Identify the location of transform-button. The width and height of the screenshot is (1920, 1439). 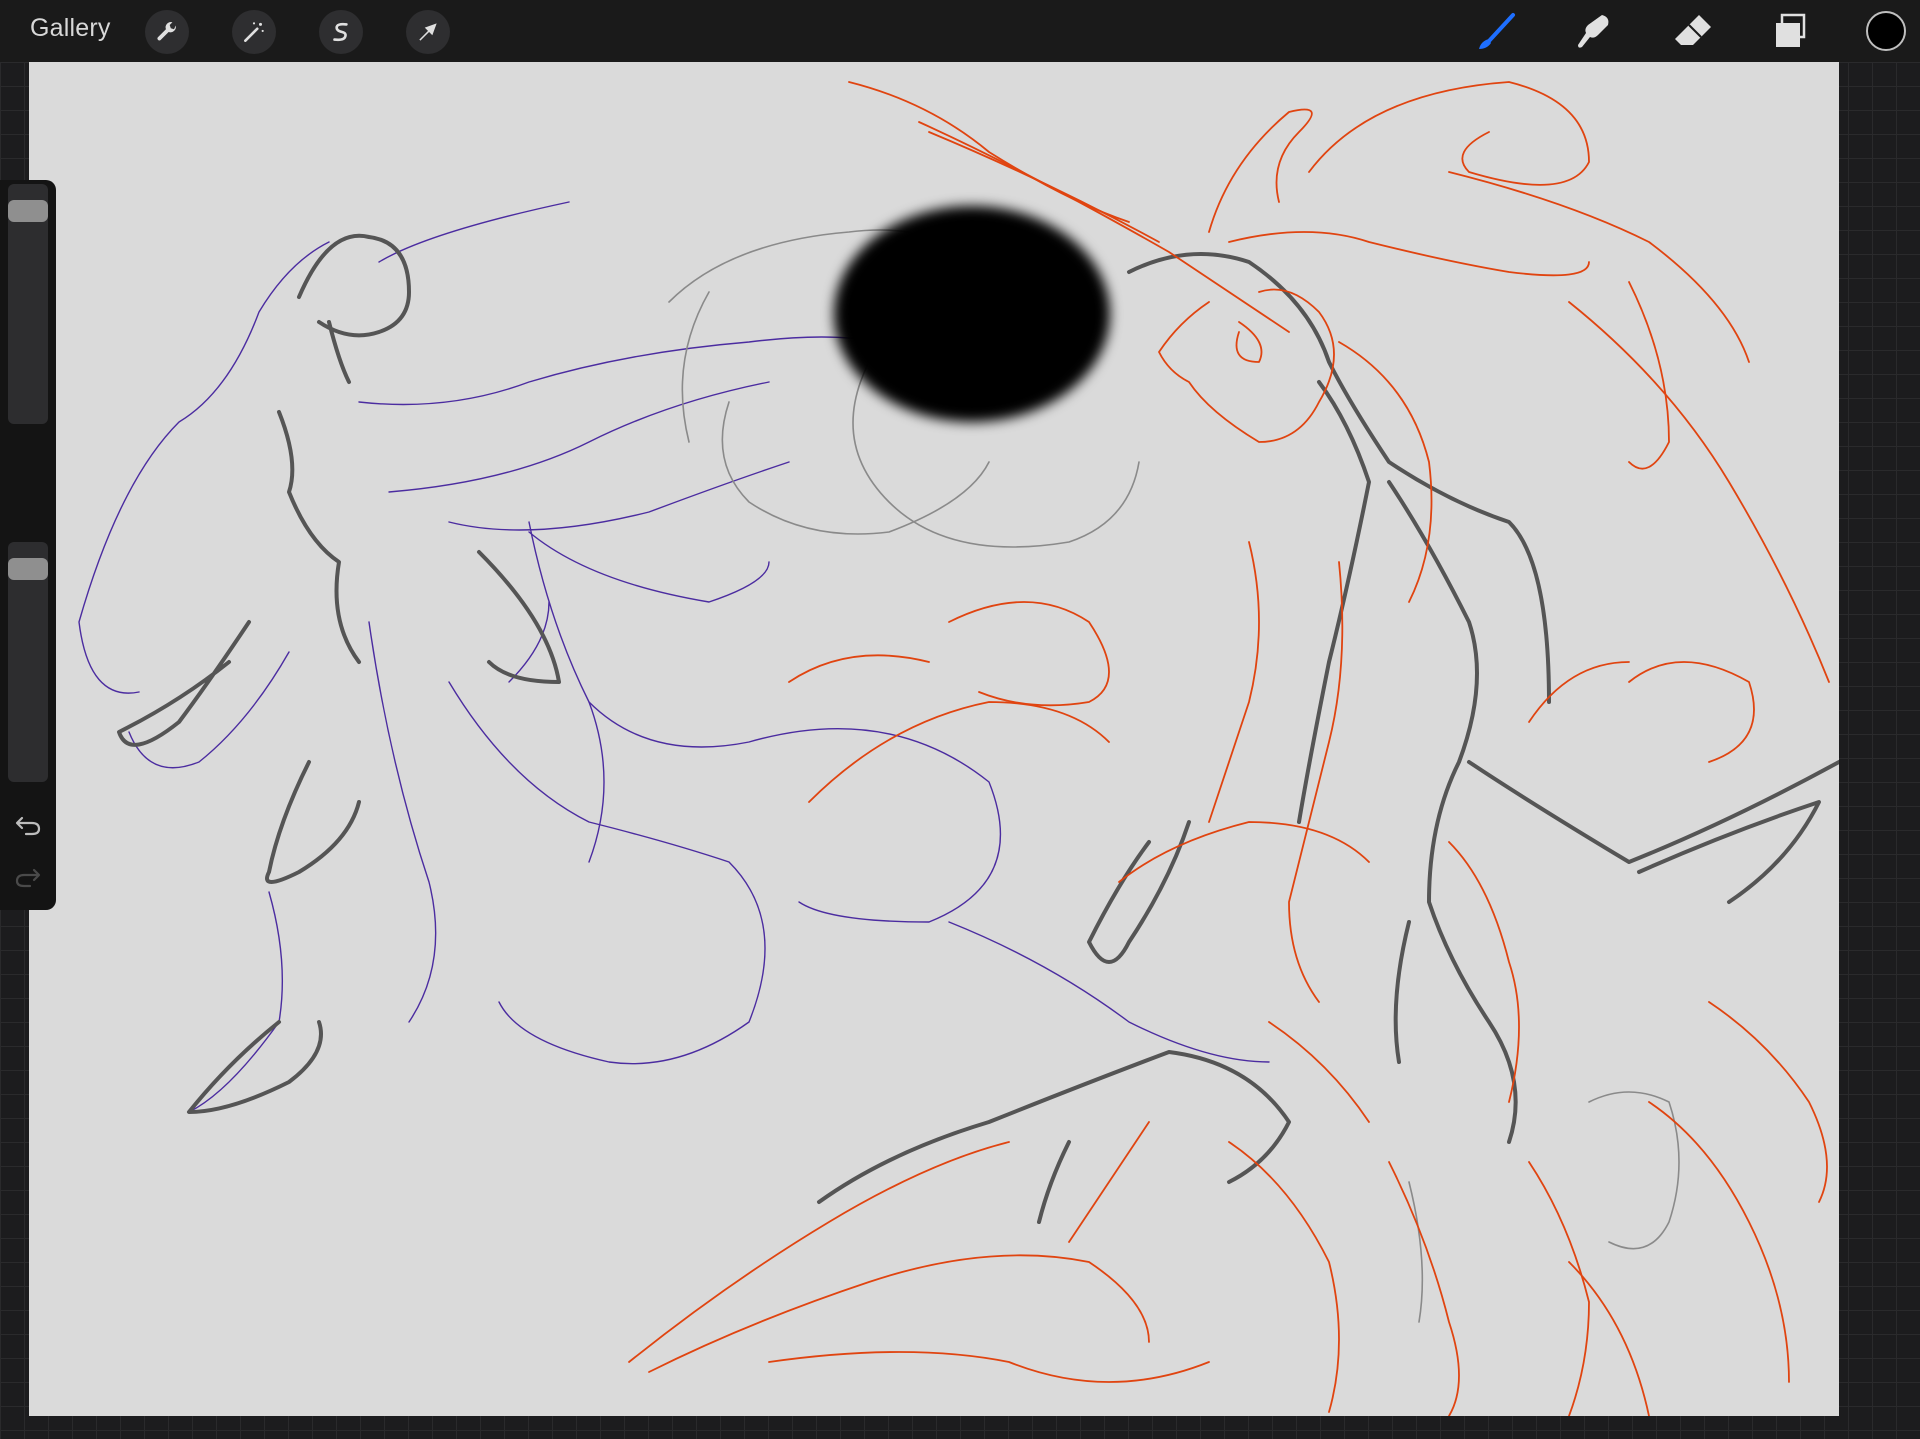
(428, 32).